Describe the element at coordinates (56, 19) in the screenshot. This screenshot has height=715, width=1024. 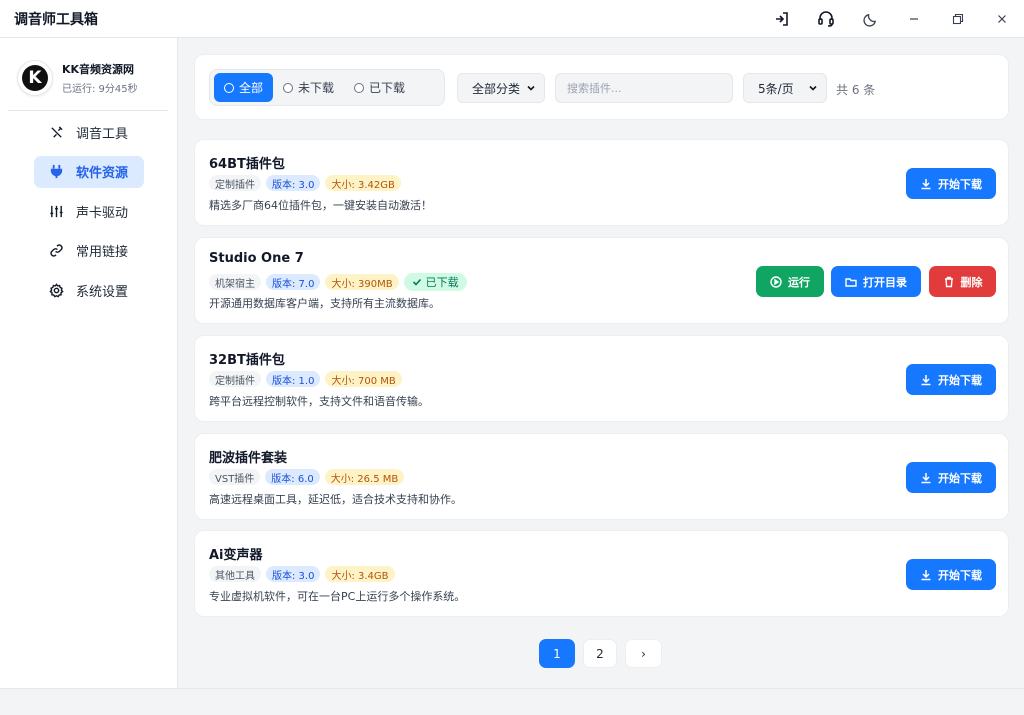
I see `app-title: 调音师工具箱` at that location.